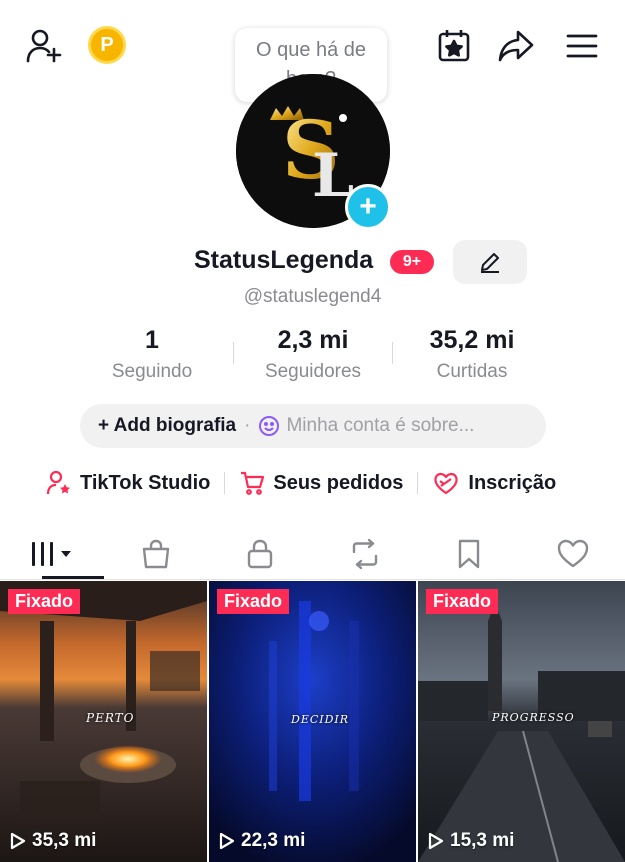  What do you see at coordinates (533, 717) in the screenshot?
I see `video-caption: PROGRESSO` at bounding box center [533, 717].